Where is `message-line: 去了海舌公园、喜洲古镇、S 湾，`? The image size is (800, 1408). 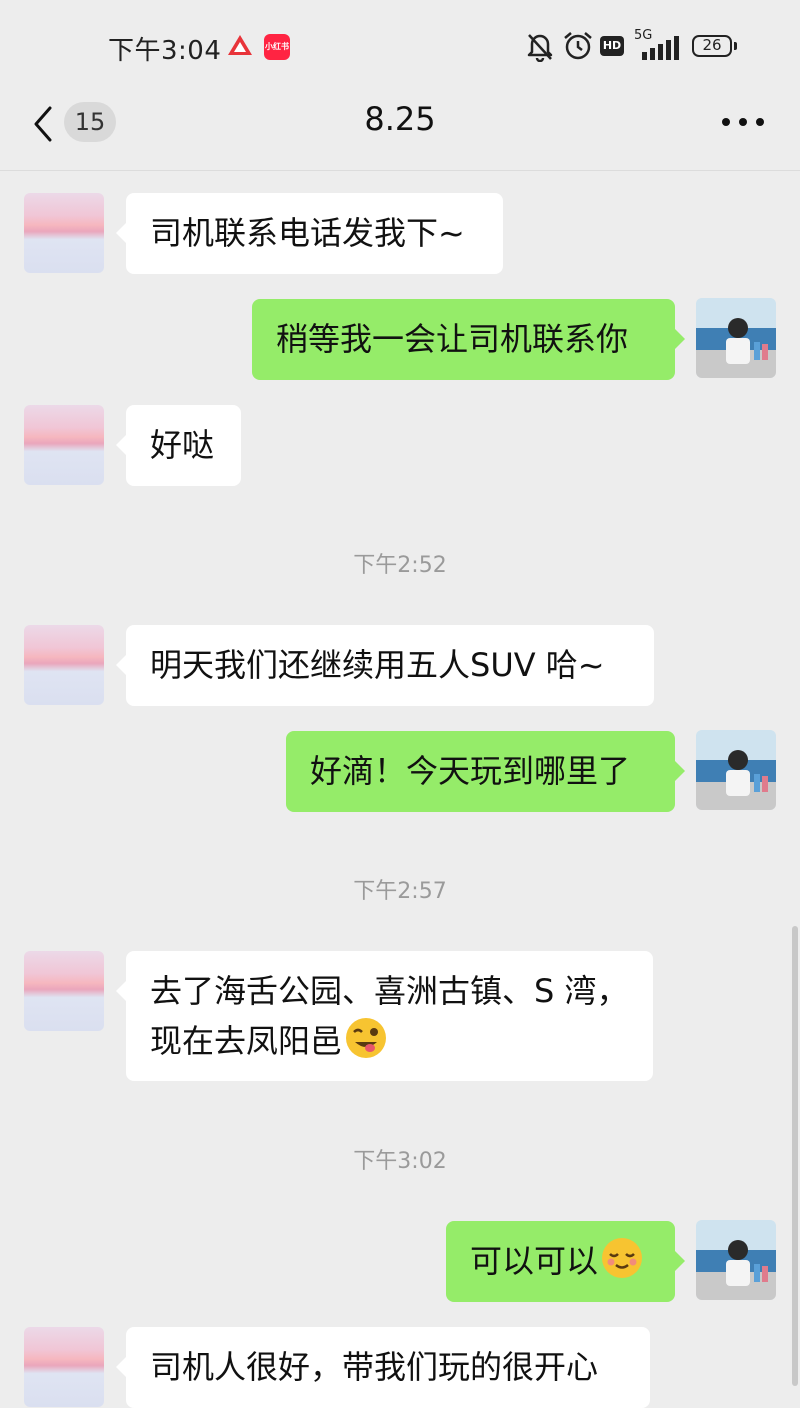
message-line: 去了海舌公园、喜洲古镇、S 湾， is located at coordinates (389, 991).